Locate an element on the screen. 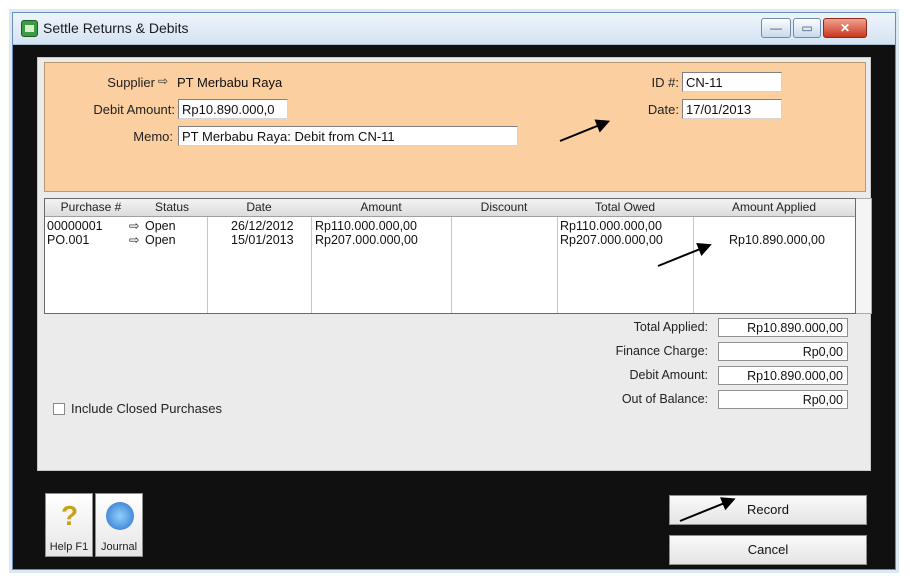 Image resolution: width=910 pixels, height=578 pixels. col-amount-applied: Amount Applied is located at coordinates (774, 207).